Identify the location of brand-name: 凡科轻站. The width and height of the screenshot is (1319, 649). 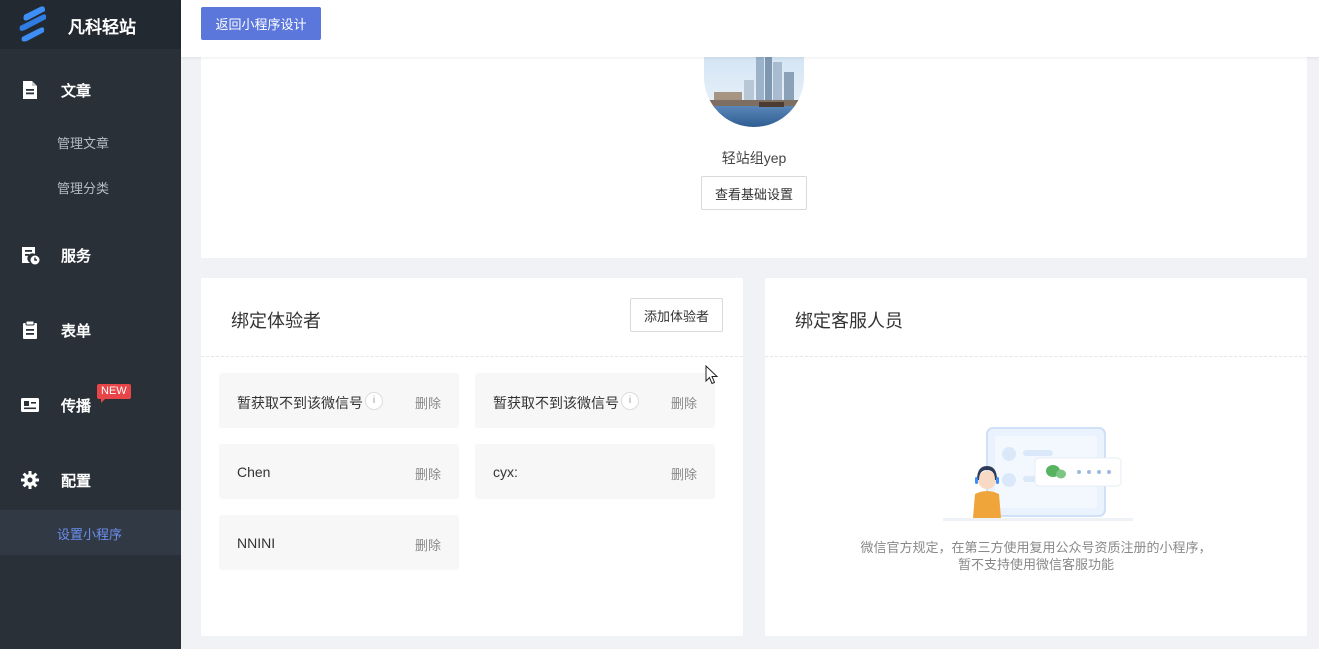
(102, 27).